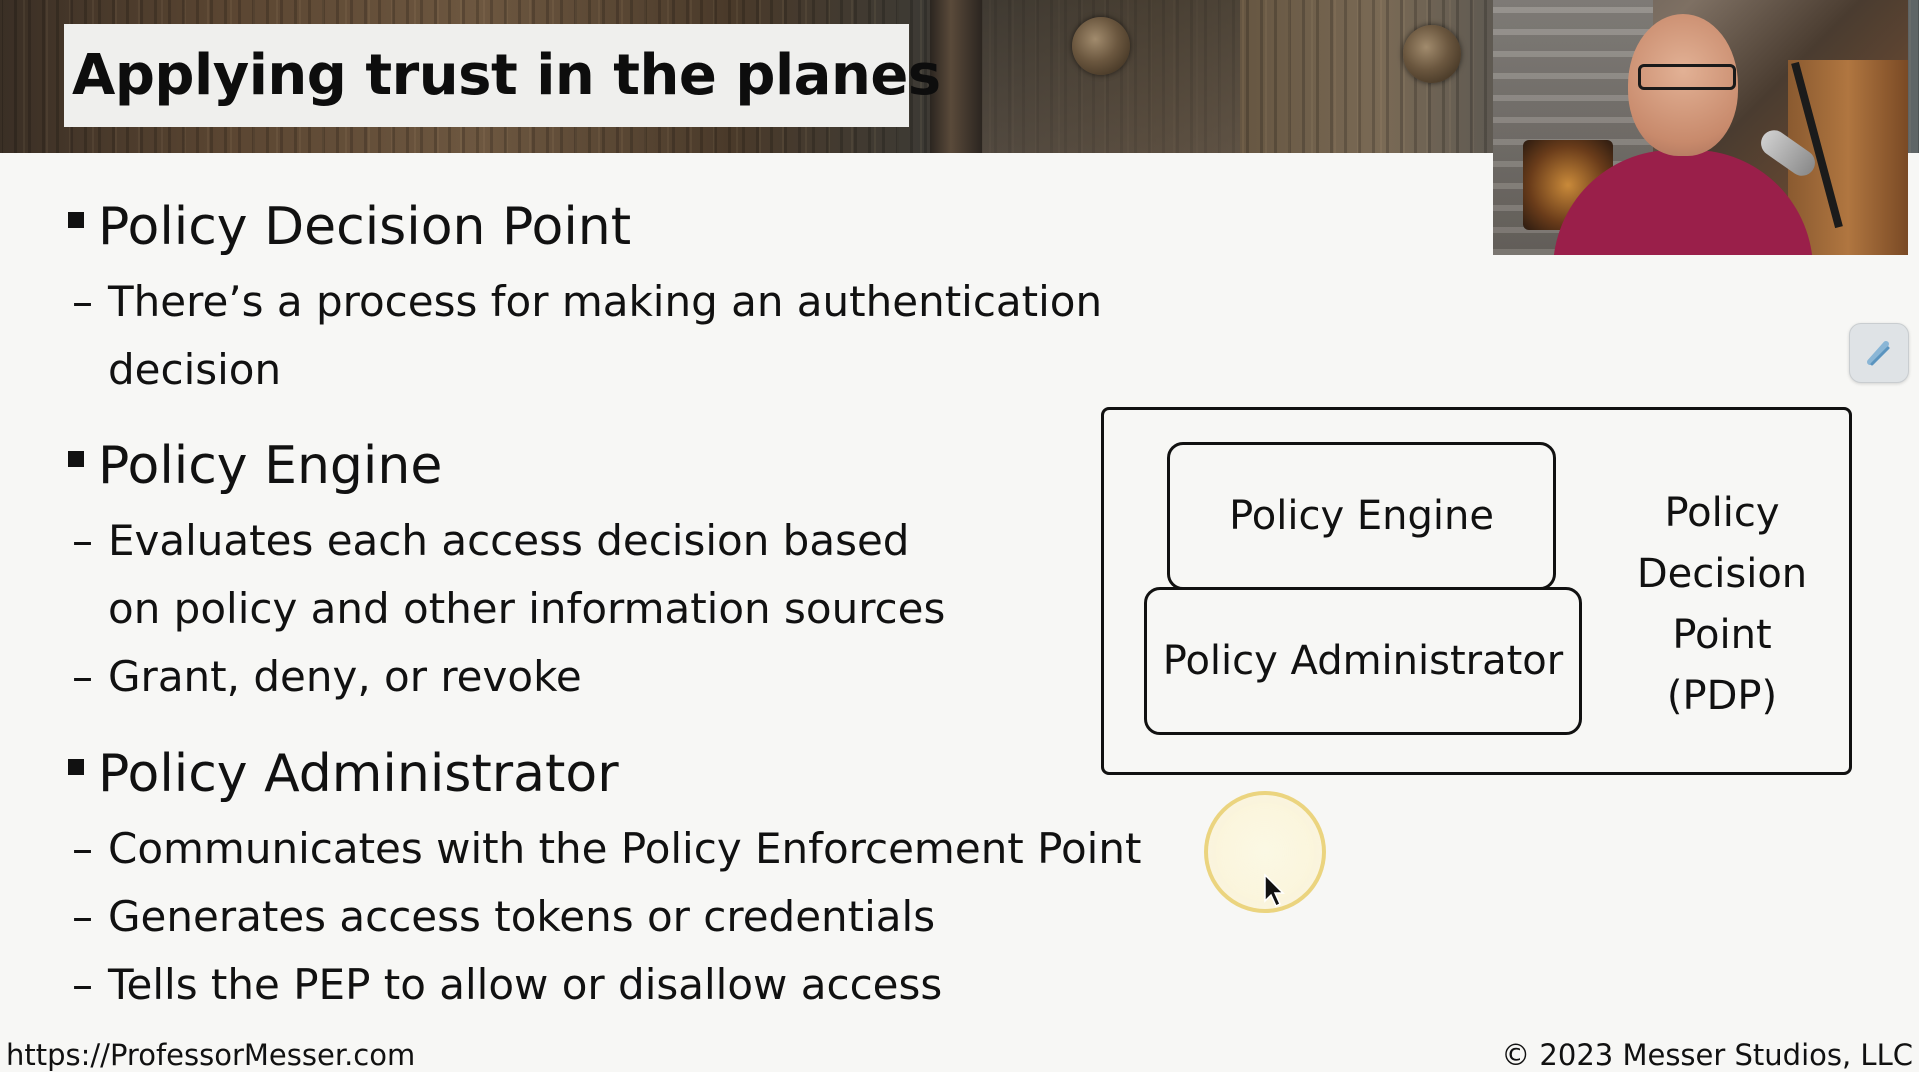 The height and width of the screenshot is (1072, 1919). I want to click on mouse-pointer-icon, so click(1274, 890).